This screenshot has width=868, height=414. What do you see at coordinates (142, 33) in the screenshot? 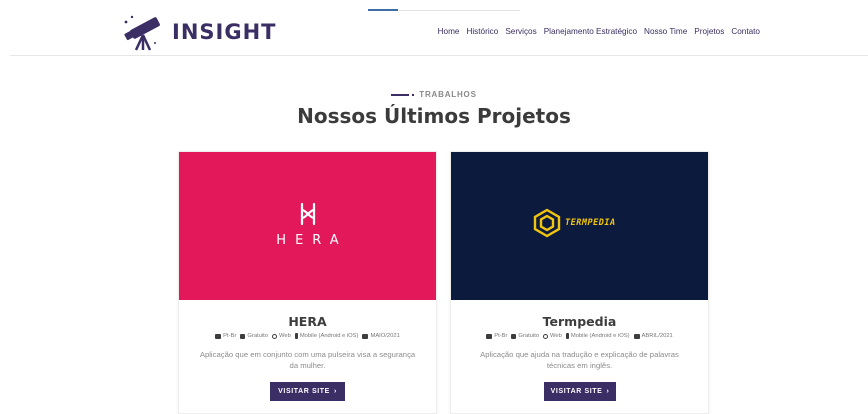
I see `telescope-icon` at bounding box center [142, 33].